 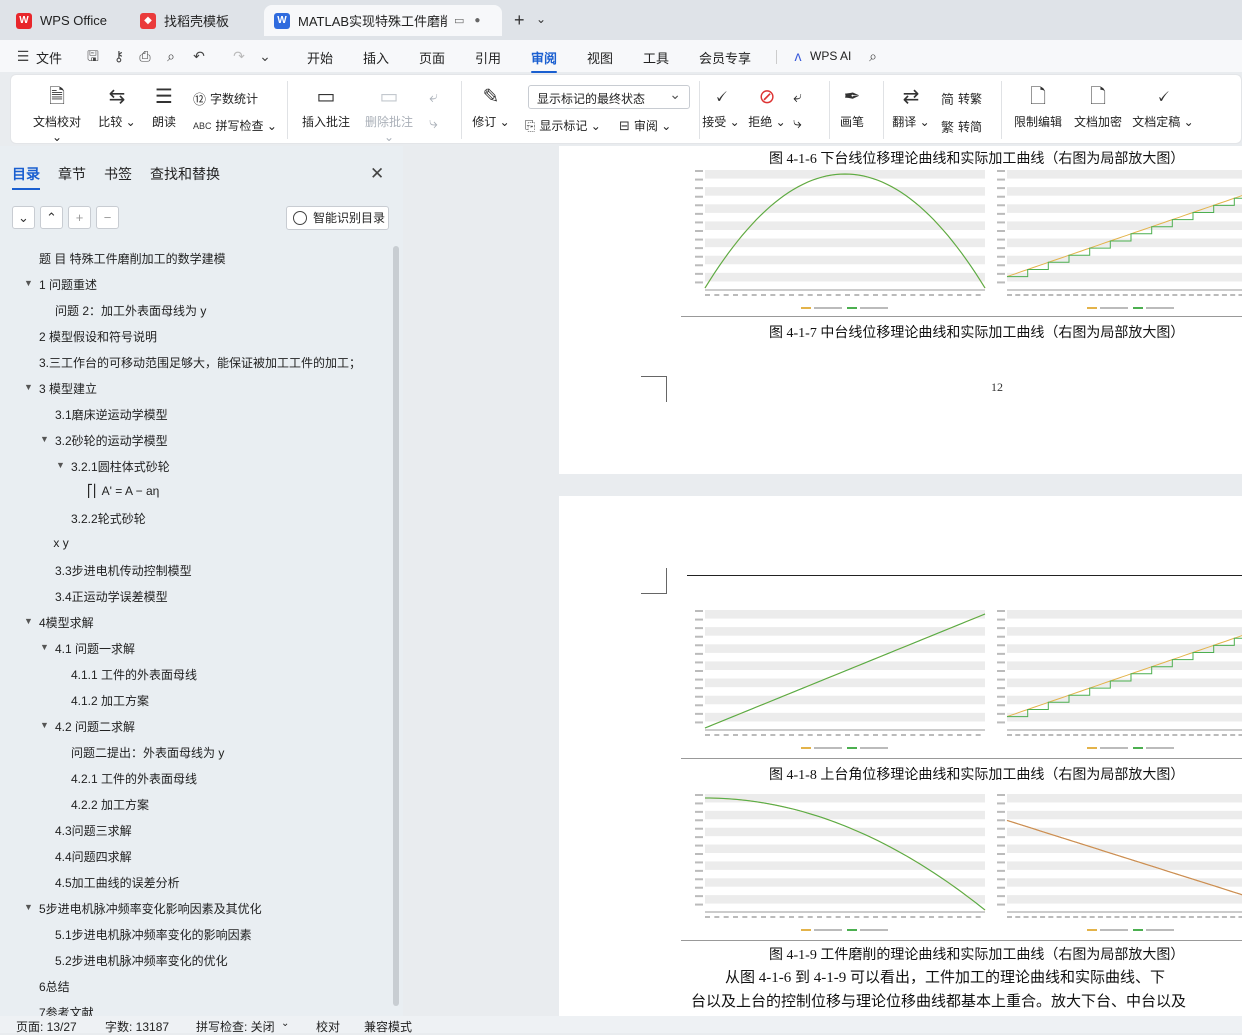 I want to click on reject-button: ⊘ 拒绝 ⌄, so click(x=767, y=107).